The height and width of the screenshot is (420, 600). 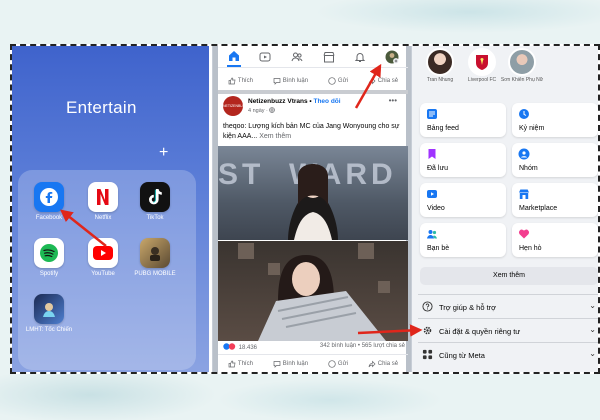 I want to click on home-tab-icon, so click(x=233, y=57).